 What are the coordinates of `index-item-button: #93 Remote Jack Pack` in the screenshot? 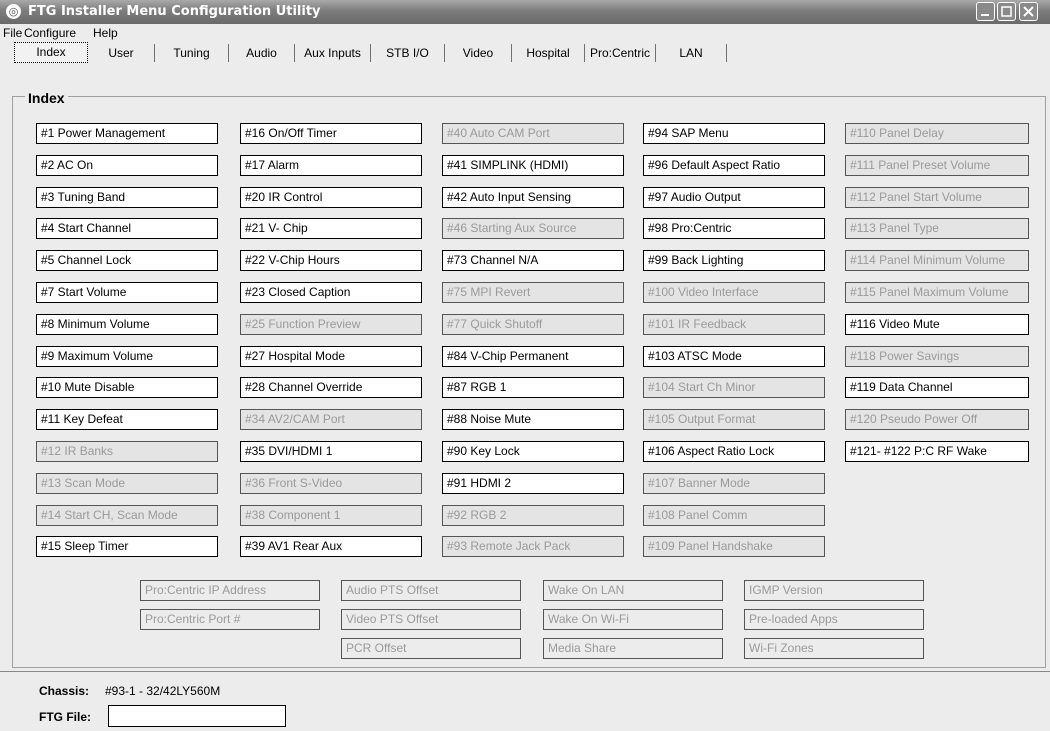 It's located at (533, 546).